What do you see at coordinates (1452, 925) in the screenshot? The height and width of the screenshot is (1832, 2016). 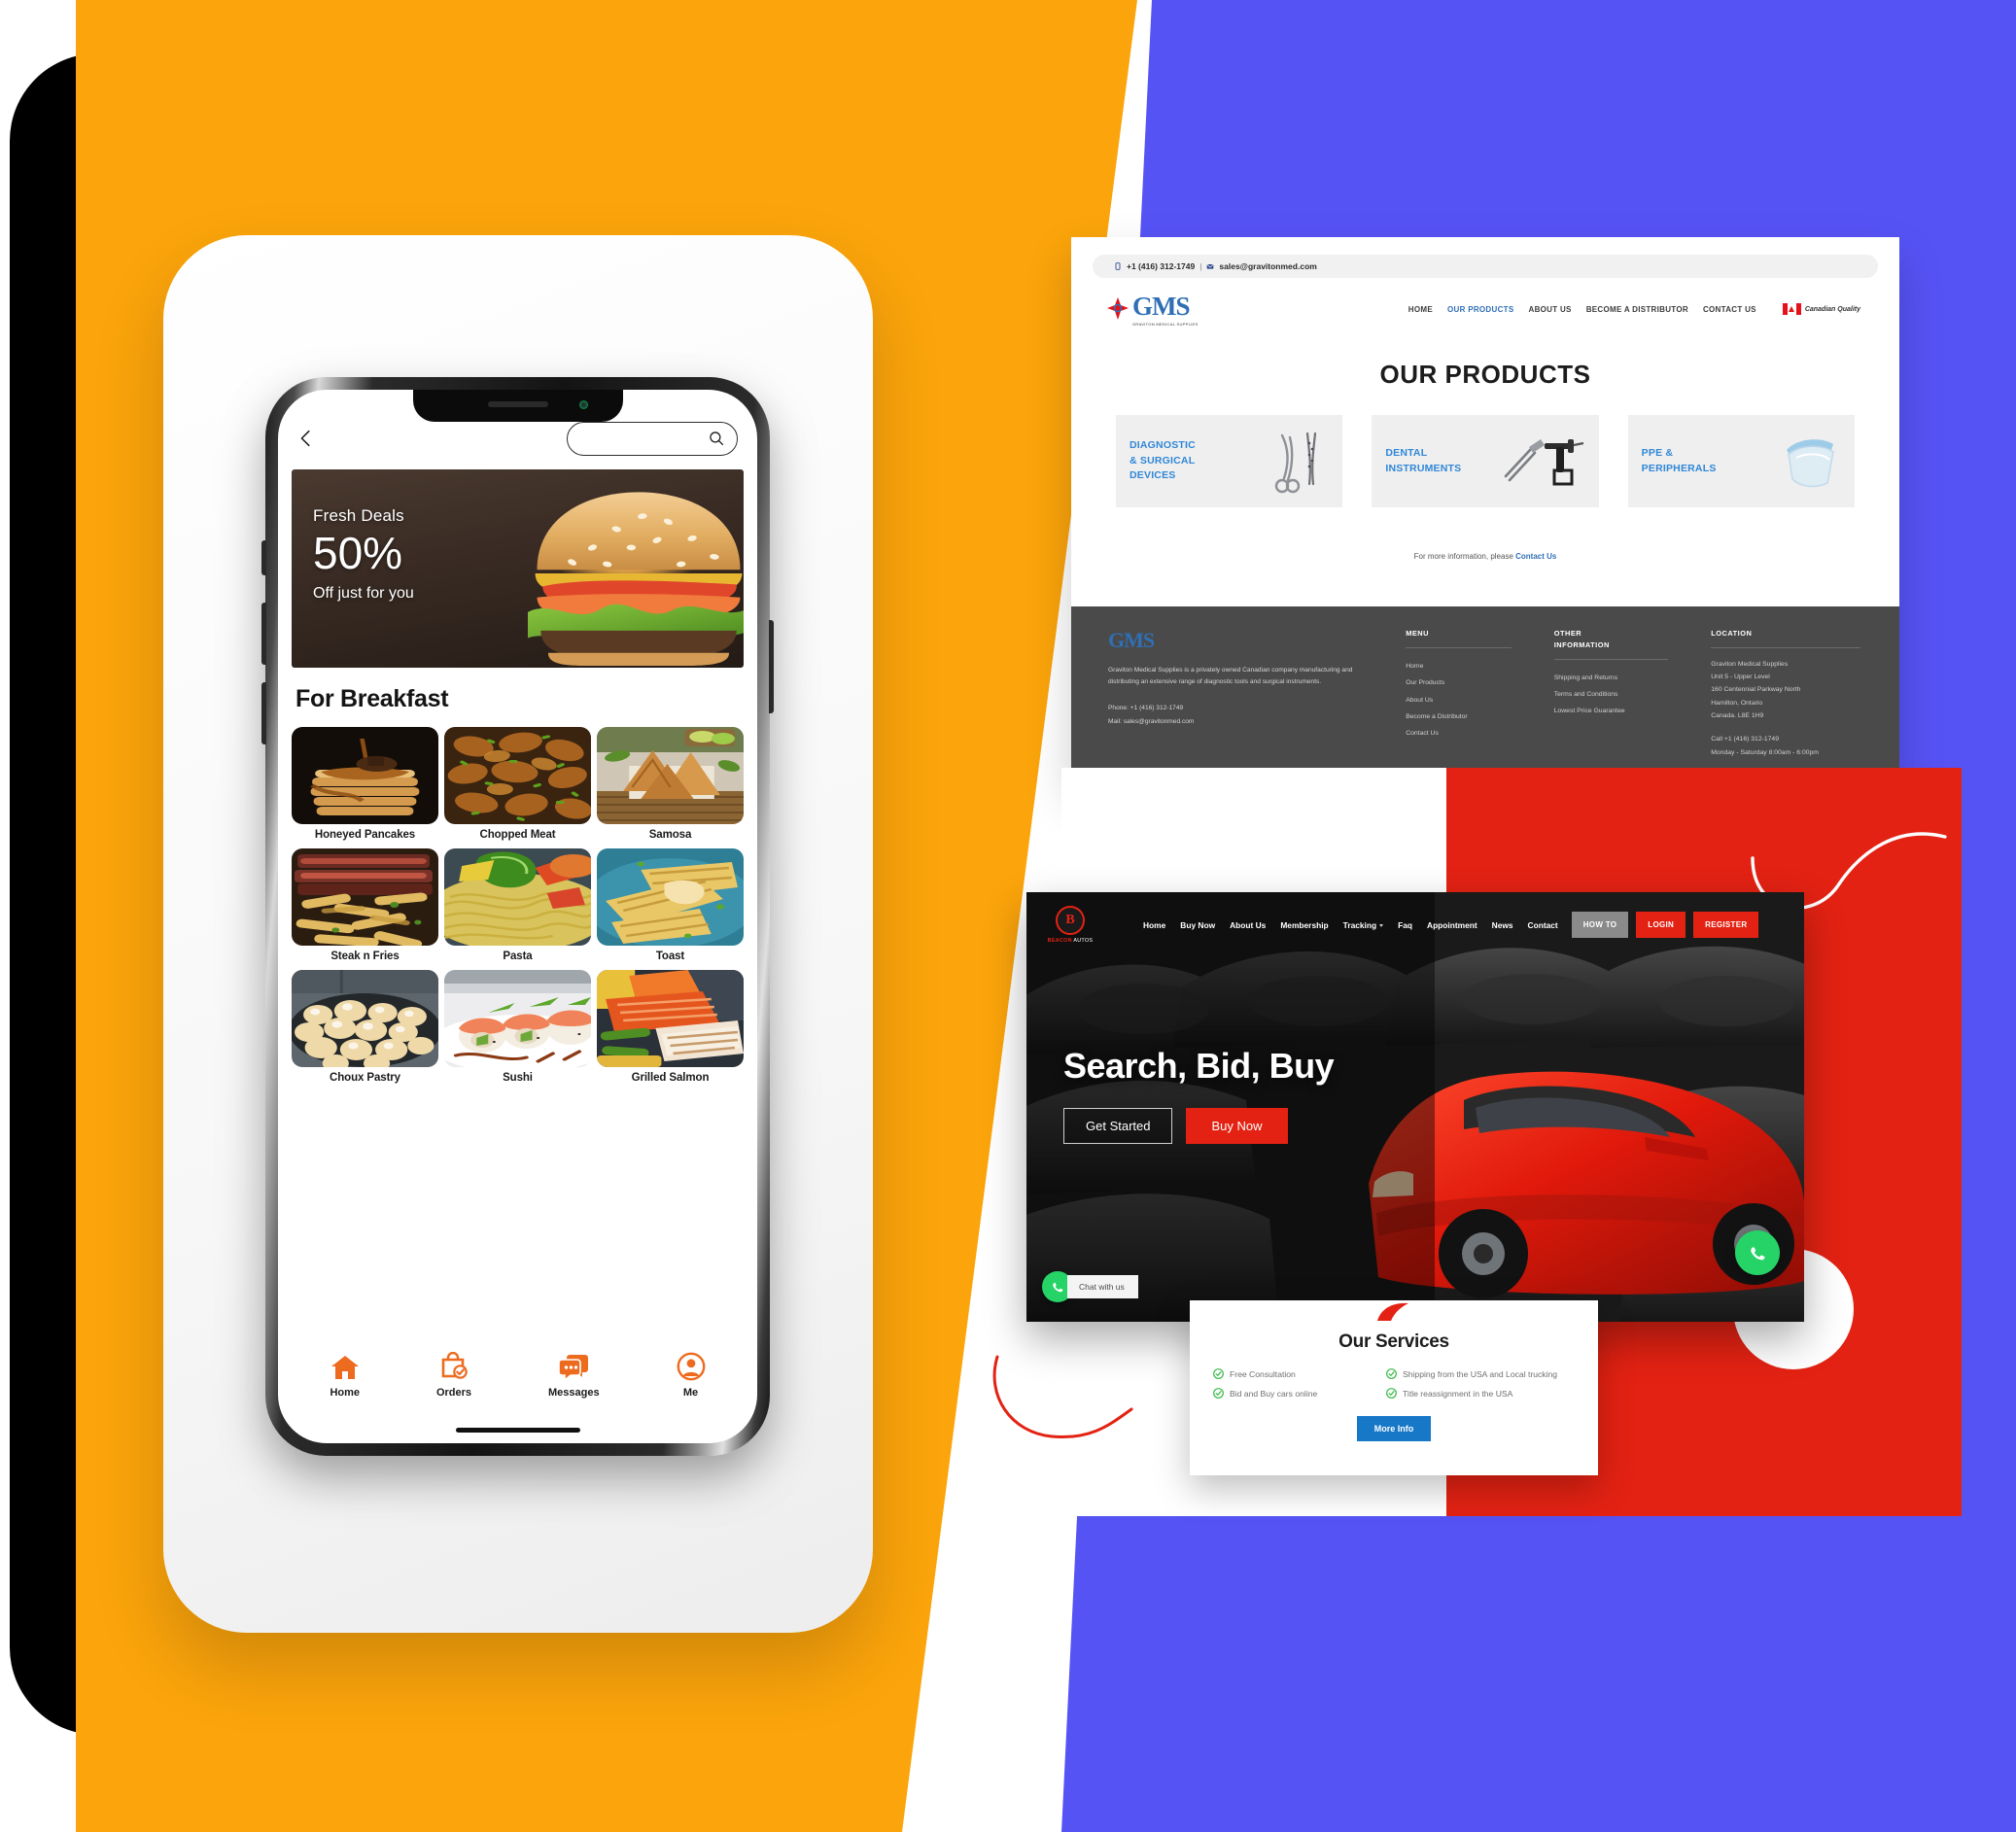 I see `car-nav-appointment: Appointment` at bounding box center [1452, 925].